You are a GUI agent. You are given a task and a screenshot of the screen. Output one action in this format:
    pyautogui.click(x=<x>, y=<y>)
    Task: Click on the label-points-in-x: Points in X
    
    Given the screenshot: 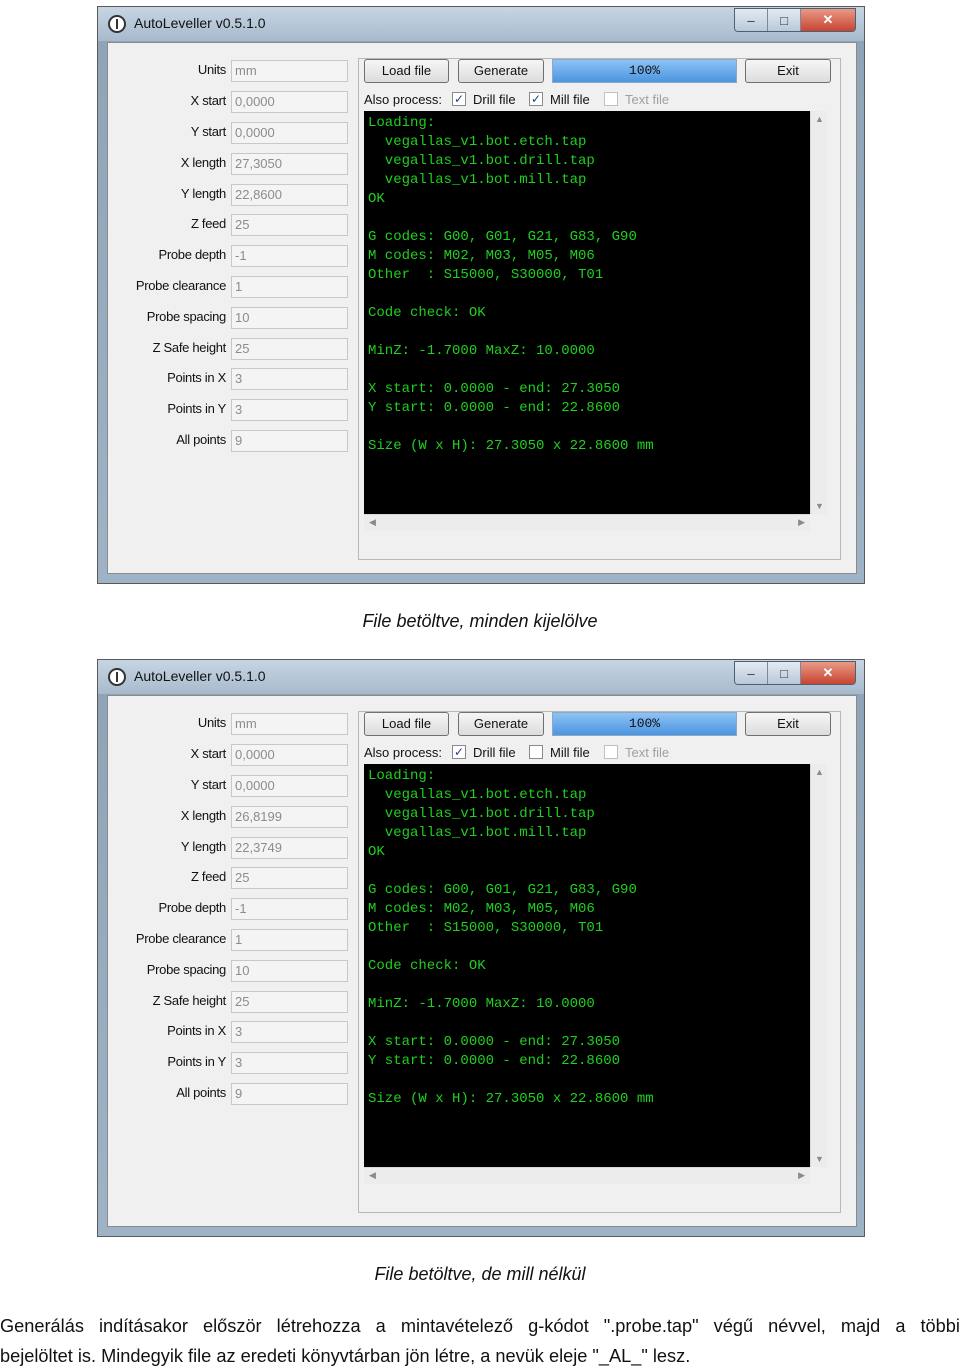 What is the action you would take?
    pyautogui.click(x=196, y=377)
    